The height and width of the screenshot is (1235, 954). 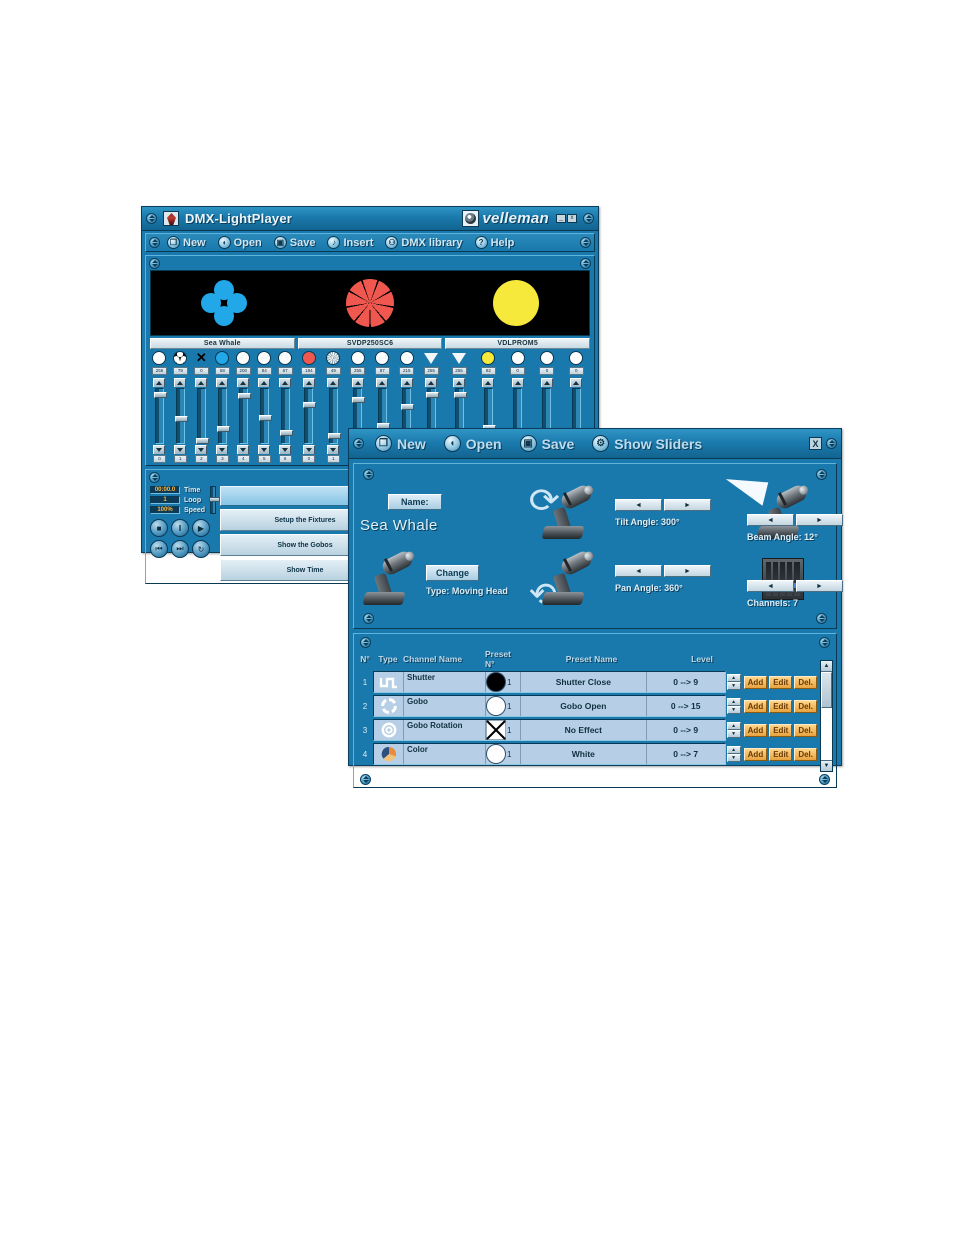 I want to click on yellow-circle-icon, so click(x=488, y=358).